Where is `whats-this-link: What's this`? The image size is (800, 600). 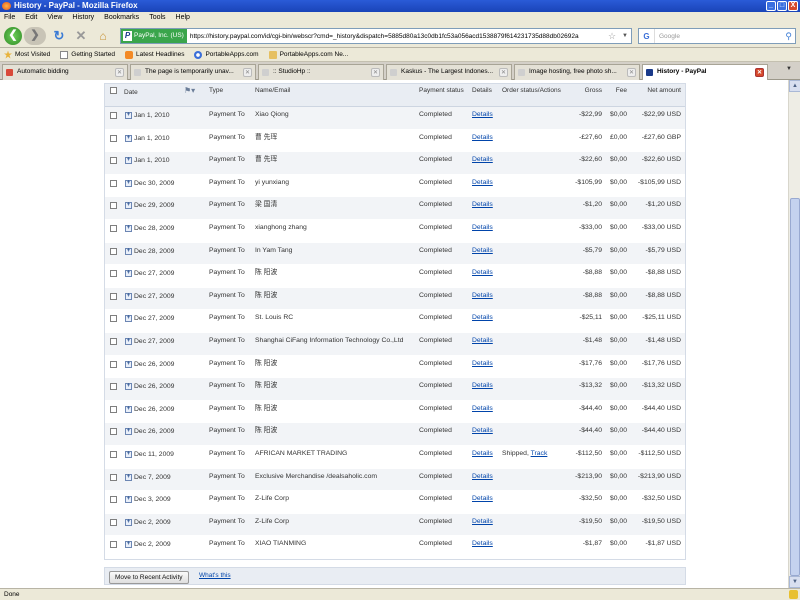 whats-this-link: What's this is located at coordinates (215, 575).